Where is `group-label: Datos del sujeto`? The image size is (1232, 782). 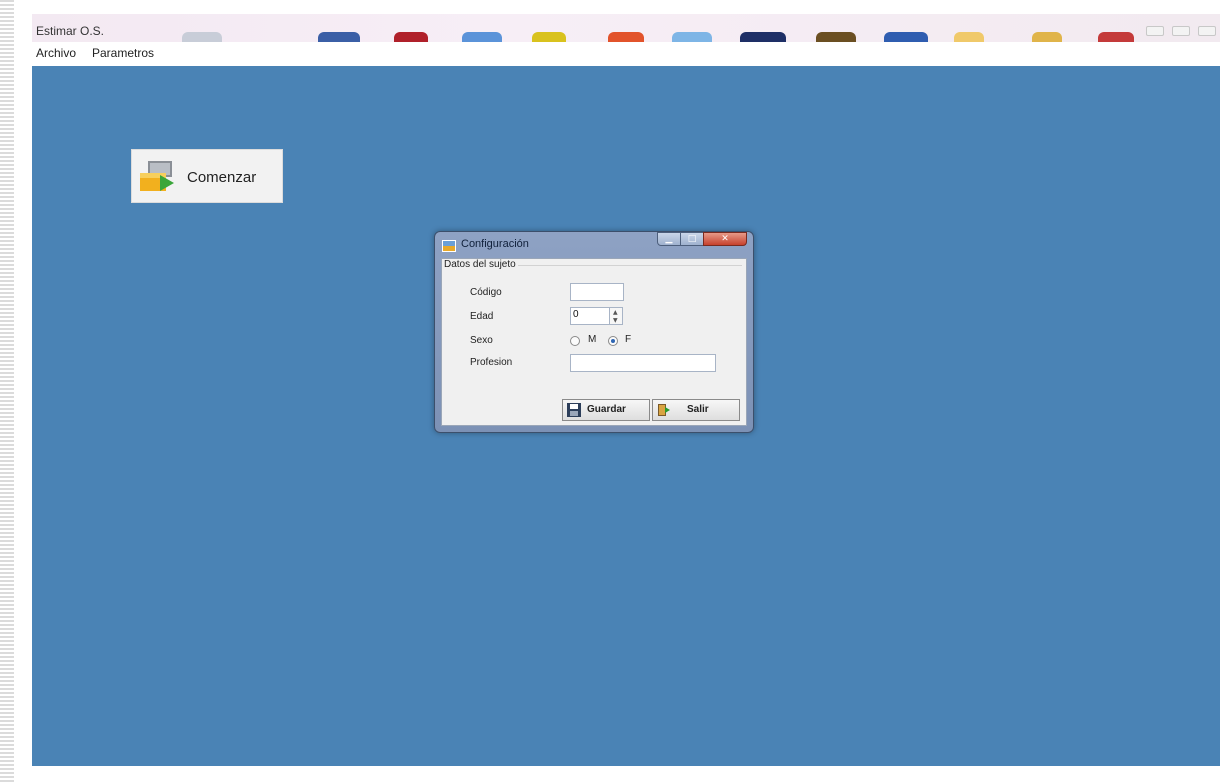 group-label: Datos del sujeto is located at coordinates (480, 264).